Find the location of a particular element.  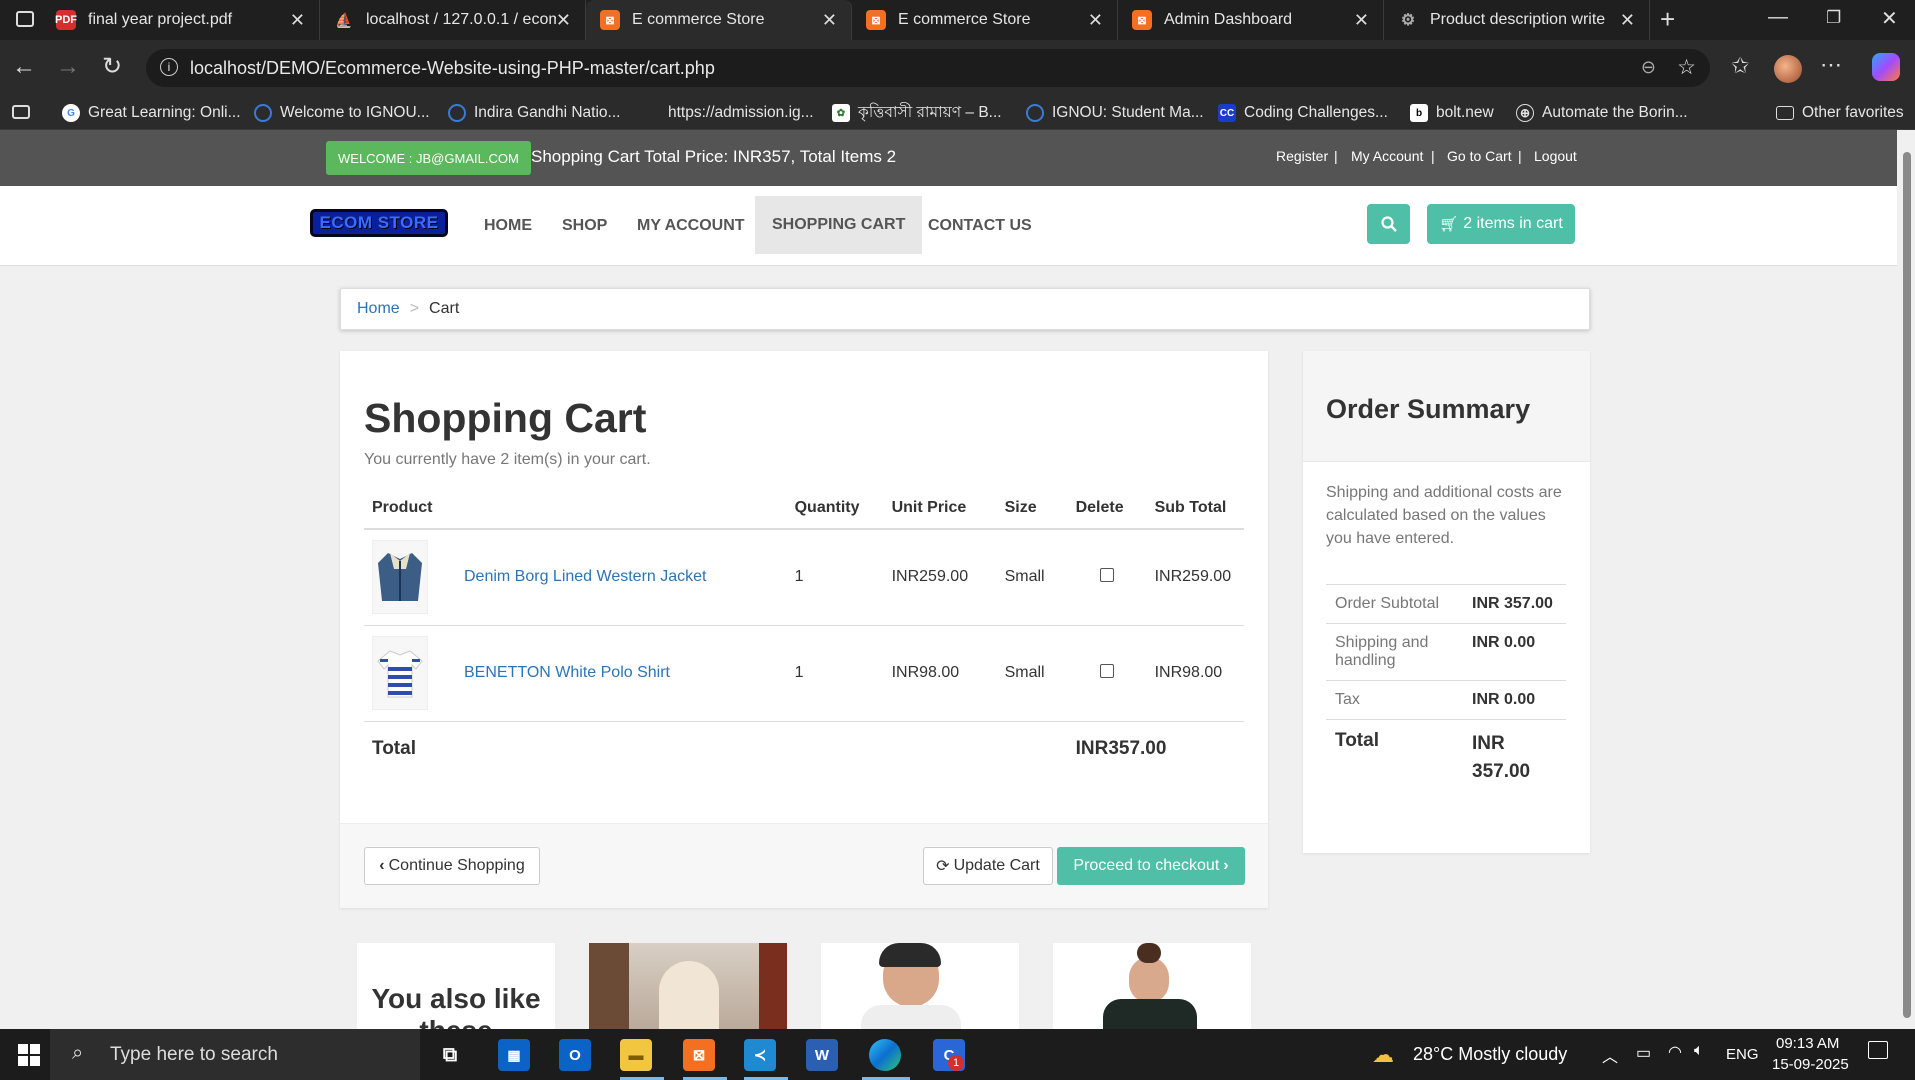

product-name-cell: Denim Borg Lined Western Jacket is located at coordinates (621, 577).